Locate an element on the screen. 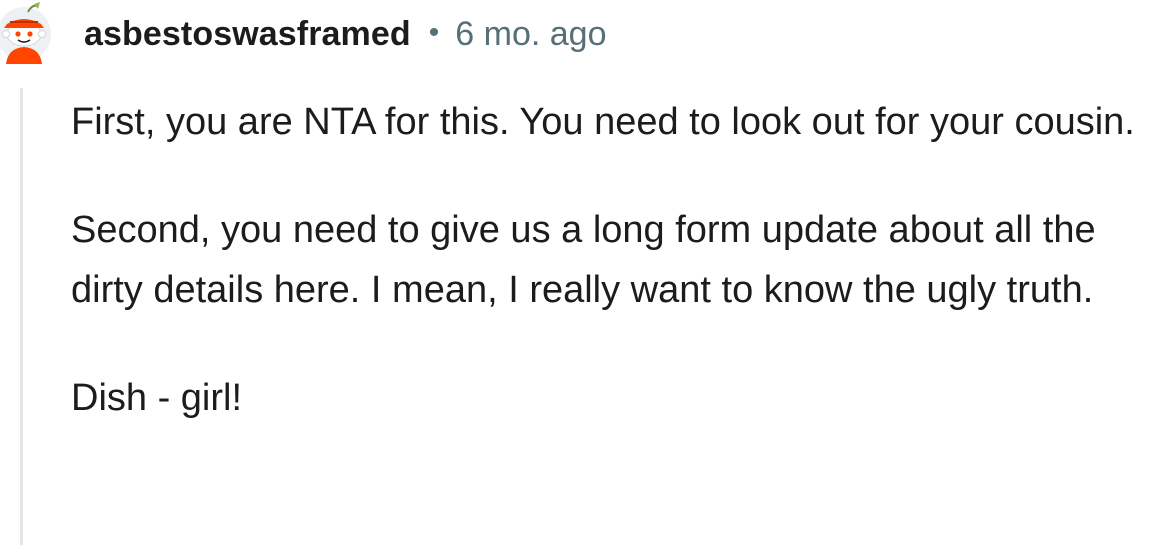  comment-meta: asbestoswasframed • 6 mo. ago is located at coordinates (345, 34).